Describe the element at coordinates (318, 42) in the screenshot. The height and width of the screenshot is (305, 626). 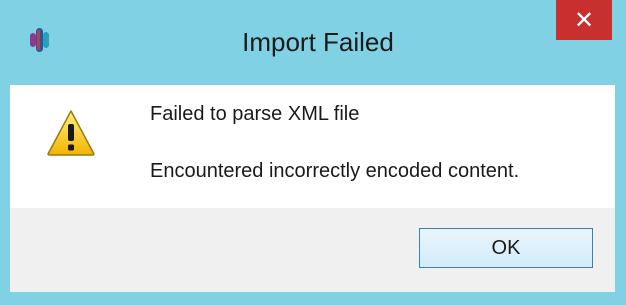
I see `dialog-title: Import Failed` at that location.